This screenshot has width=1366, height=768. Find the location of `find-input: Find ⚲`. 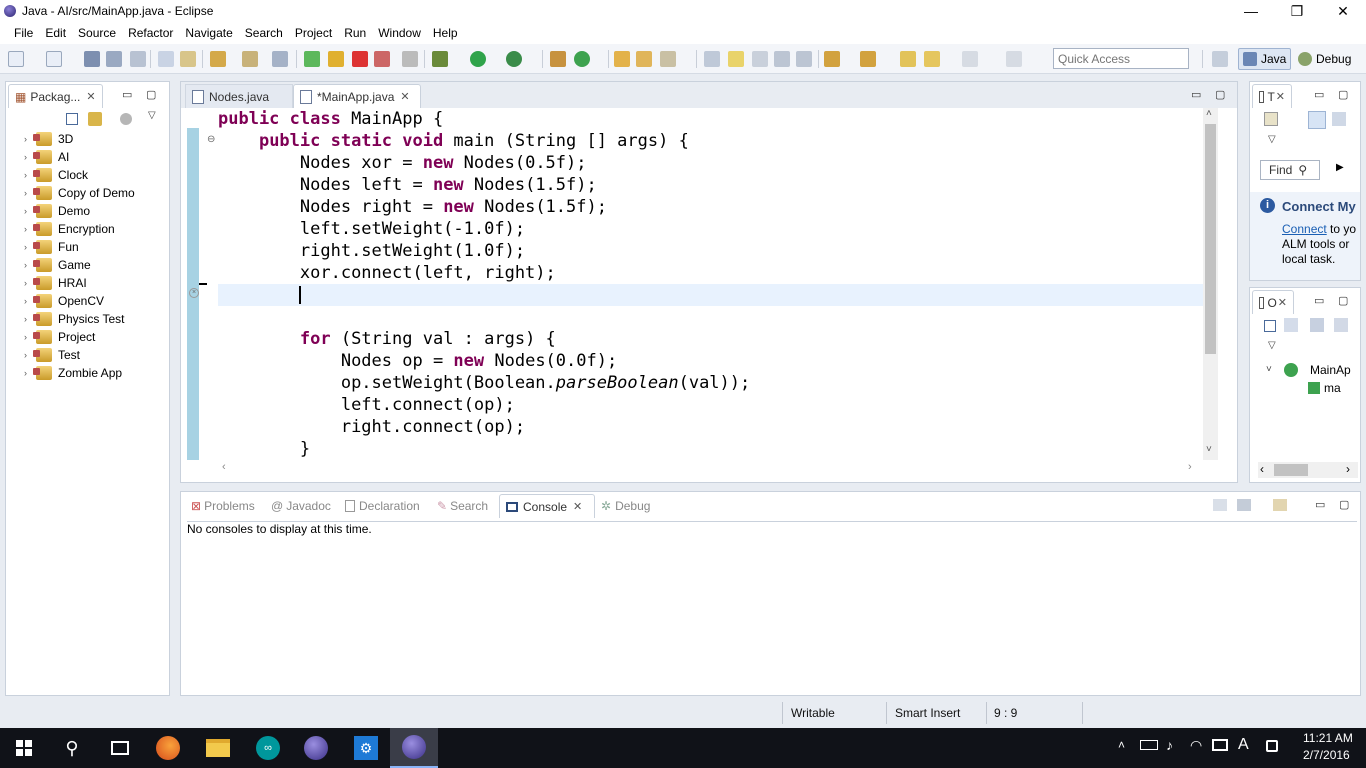

find-input: Find ⚲ is located at coordinates (1290, 170).